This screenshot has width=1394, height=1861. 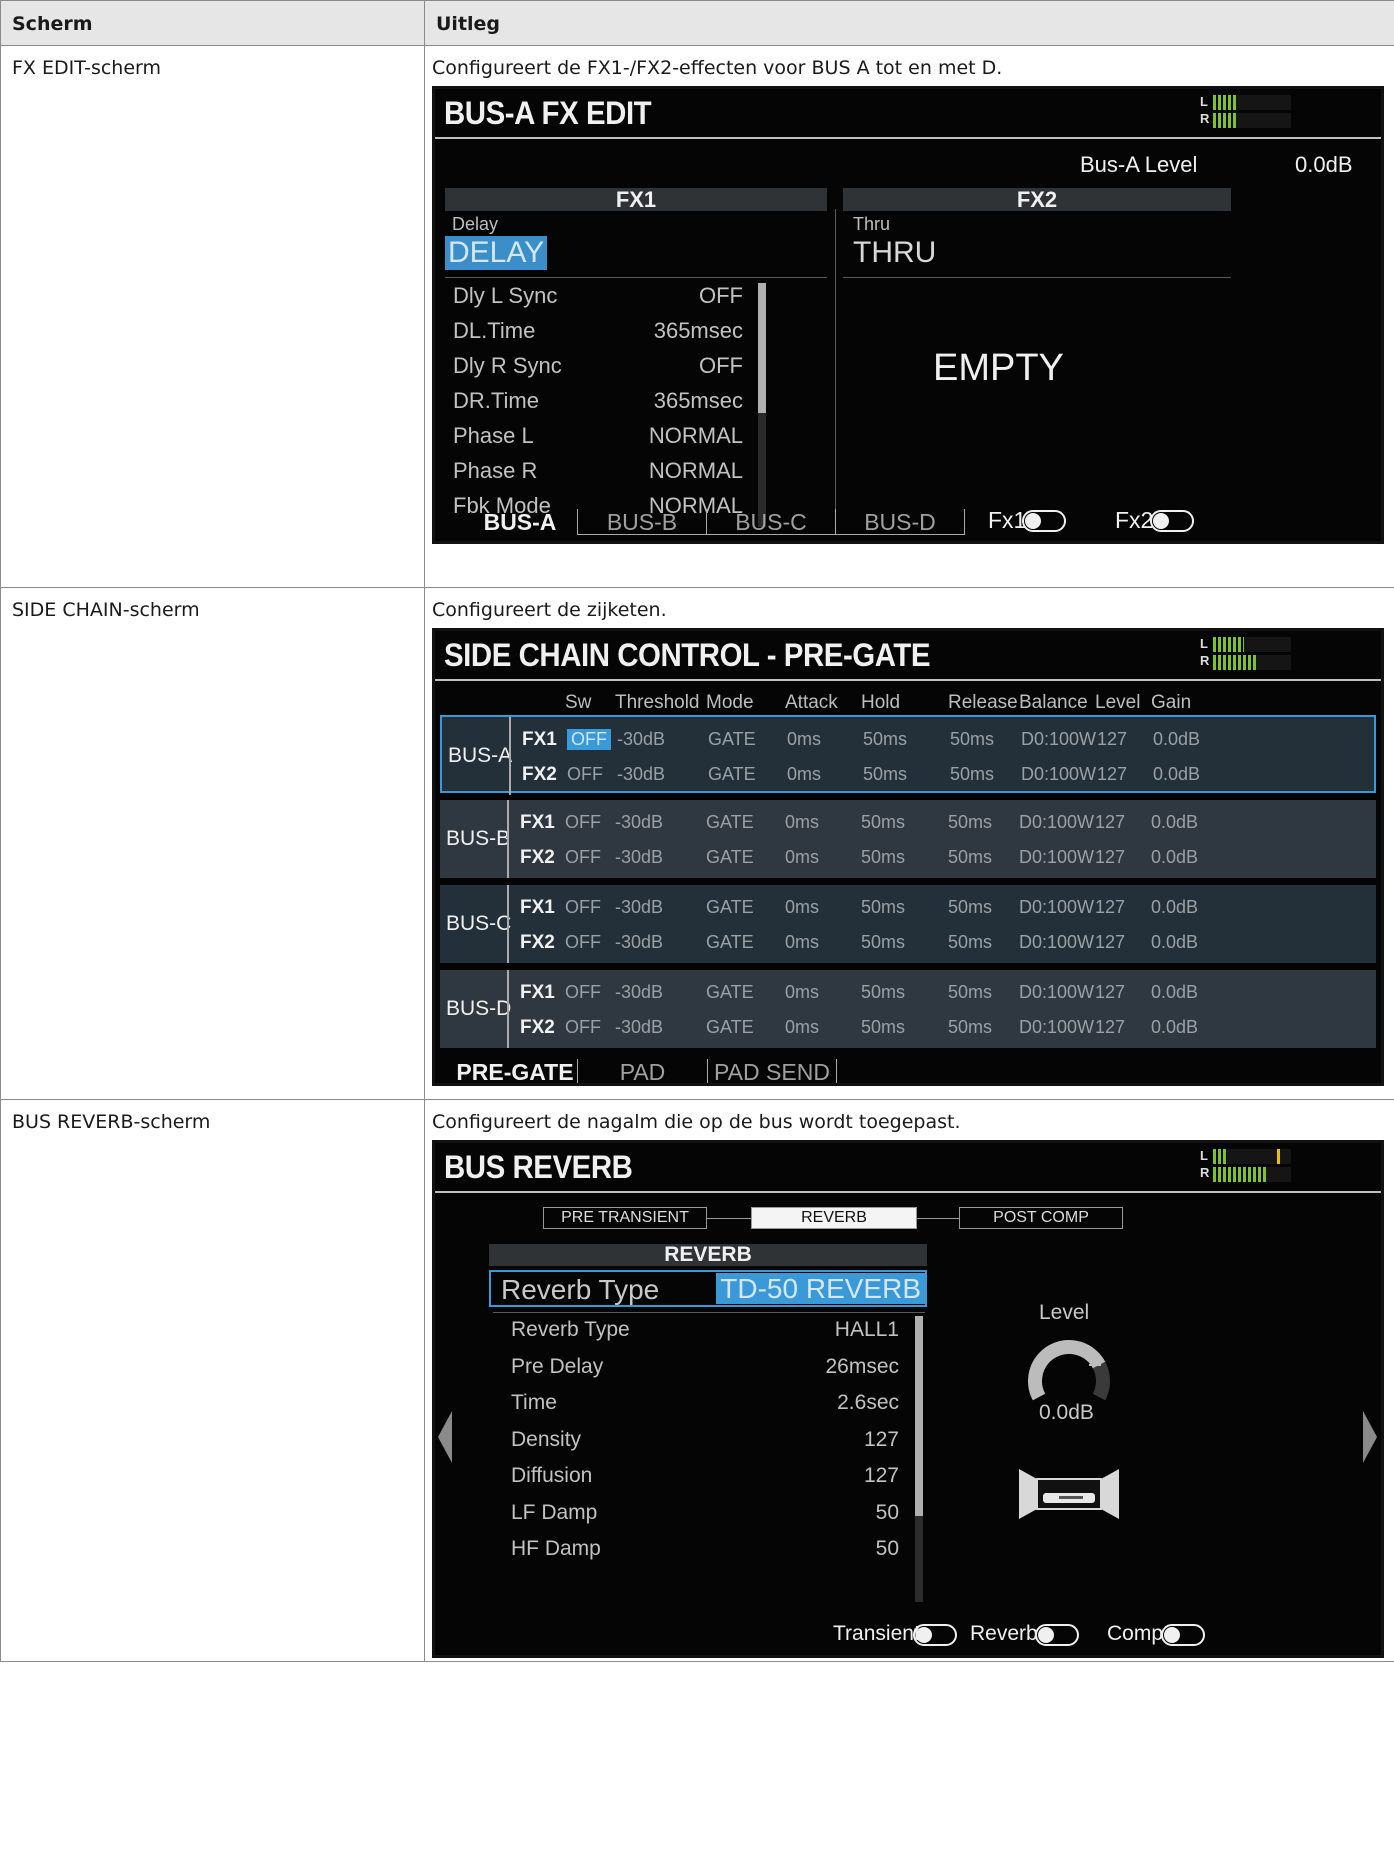 What do you see at coordinates (705, 1336) in the screenshot?
I see `reverb-param-row: Reverb Type HALL1` at bounding box center [705, 1336].